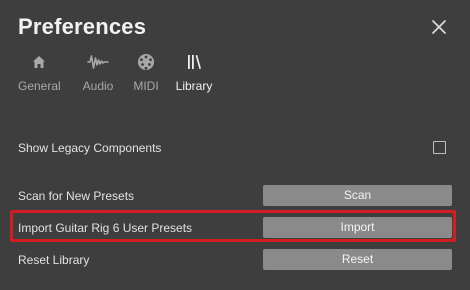  Describe the element at coordinates (76, 196) in the screenshot. I see `scan-presets-label: Scan for New Presets` at that location.